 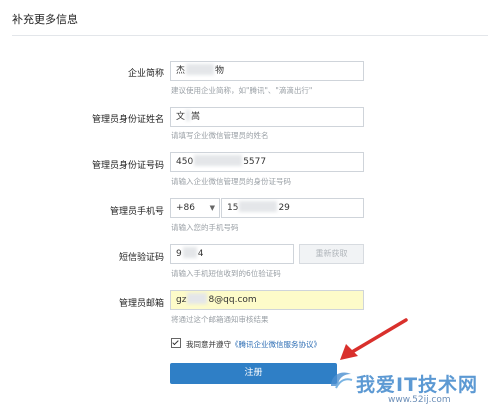 I want to click on agreement-row: 我同意并遵守《腾讯企业微信服务协议》, so click(x=246, y=344).